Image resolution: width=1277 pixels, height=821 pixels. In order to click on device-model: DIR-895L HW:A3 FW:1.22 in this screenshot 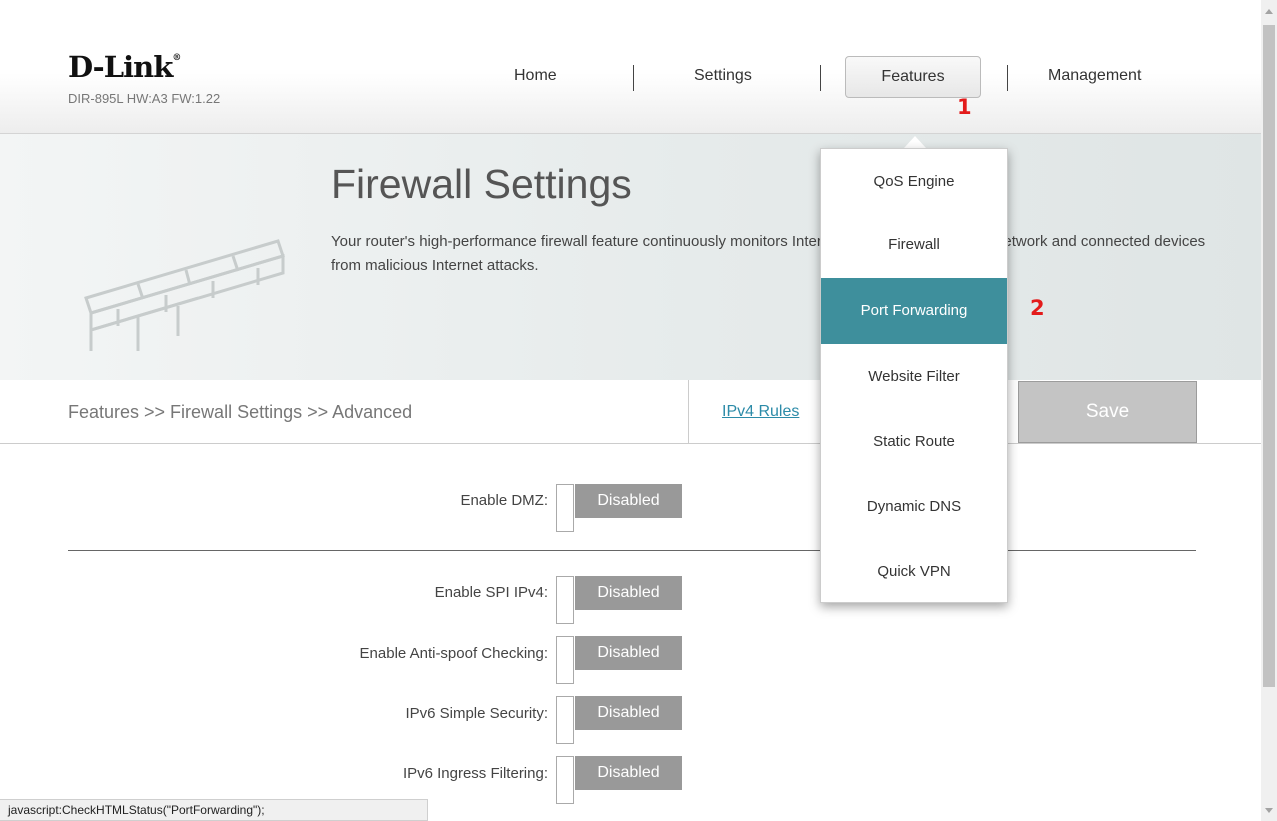, I will do `click(144, 98)`.